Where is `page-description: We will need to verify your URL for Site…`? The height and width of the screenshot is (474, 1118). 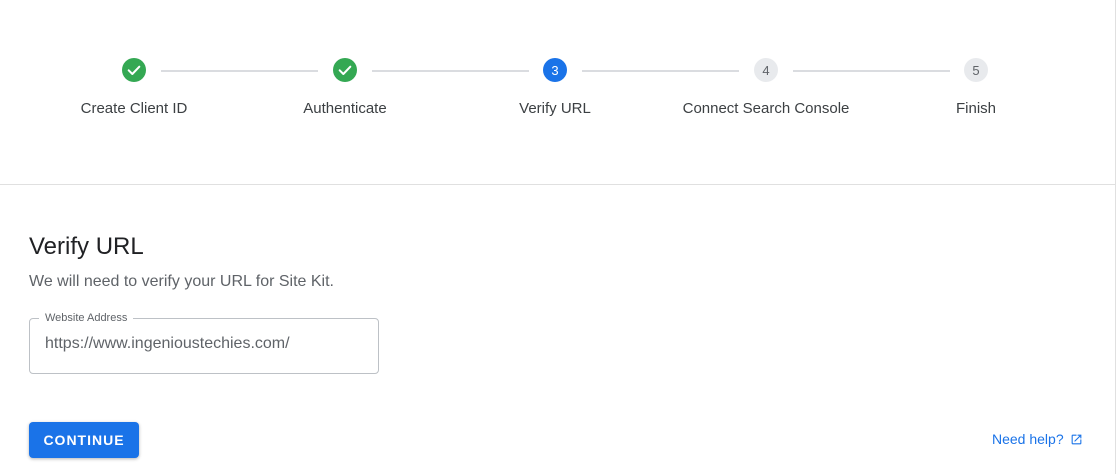 page-description: We will need to verify your URL for Site… is located at coordinates (181, 281).